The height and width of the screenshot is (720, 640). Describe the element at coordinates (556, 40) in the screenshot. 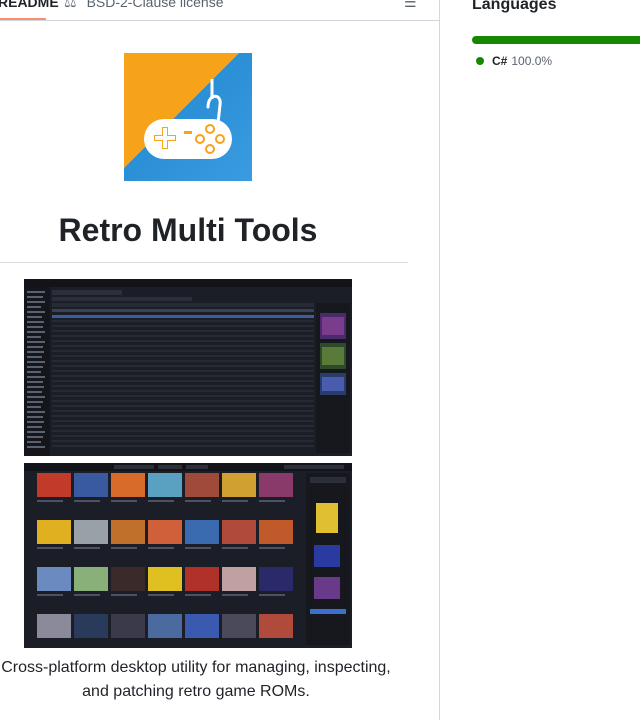

I see `language-bar` at that location.